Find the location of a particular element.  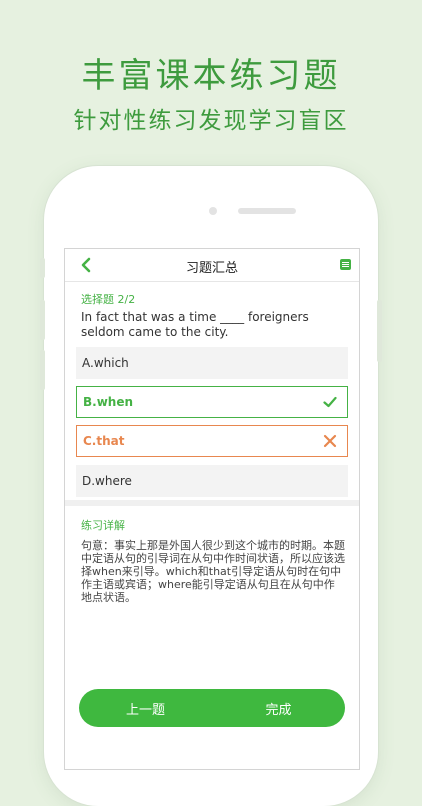

cross-icon is located at coordinates (330, 441).